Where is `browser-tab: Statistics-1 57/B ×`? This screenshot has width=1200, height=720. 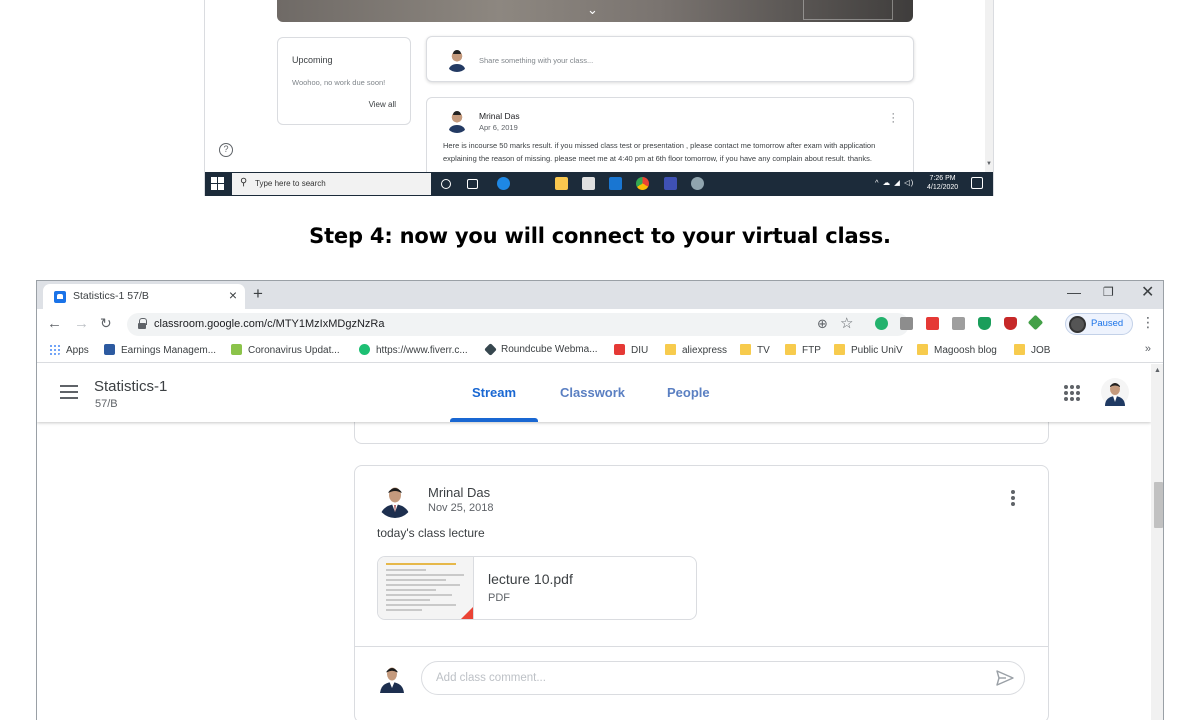
browser-tab: Statistics-1 57/B × is located at coordinates (144, 296).